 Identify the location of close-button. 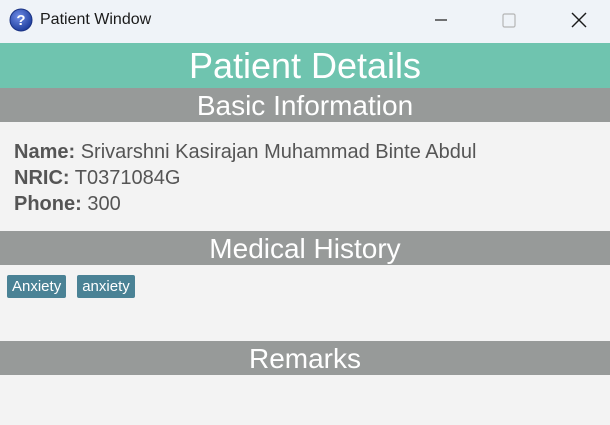
(579, 20).